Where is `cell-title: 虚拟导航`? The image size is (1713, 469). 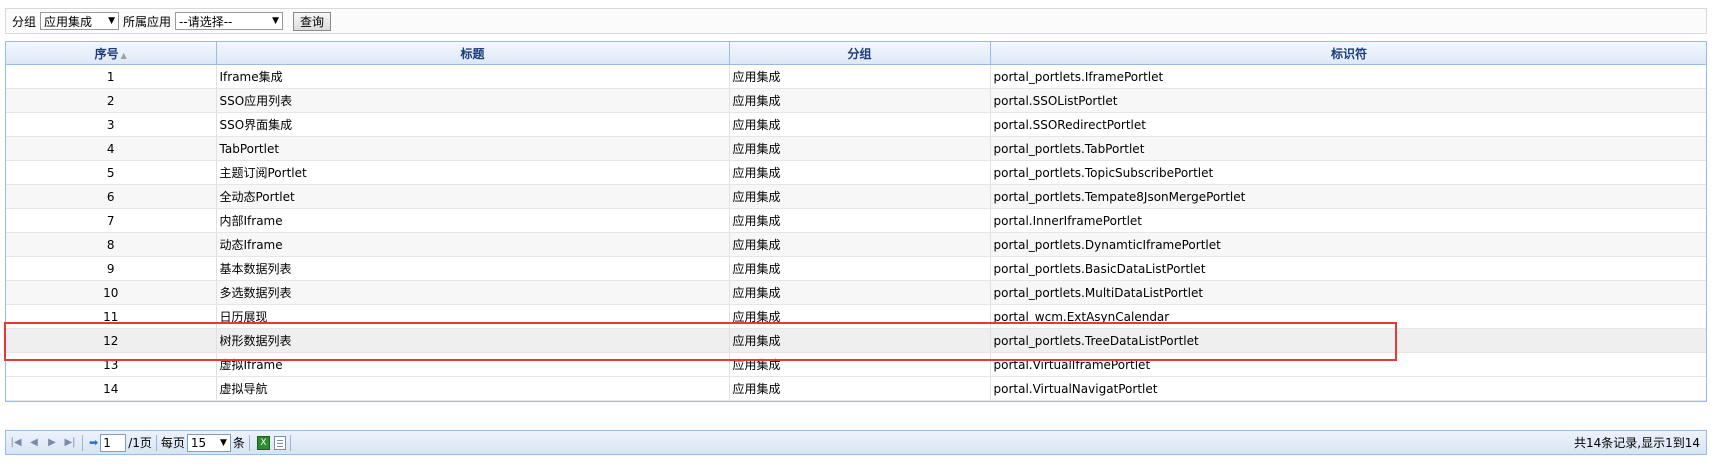 cell-title: 虚拟导航 is located at coordinates (473, 388).